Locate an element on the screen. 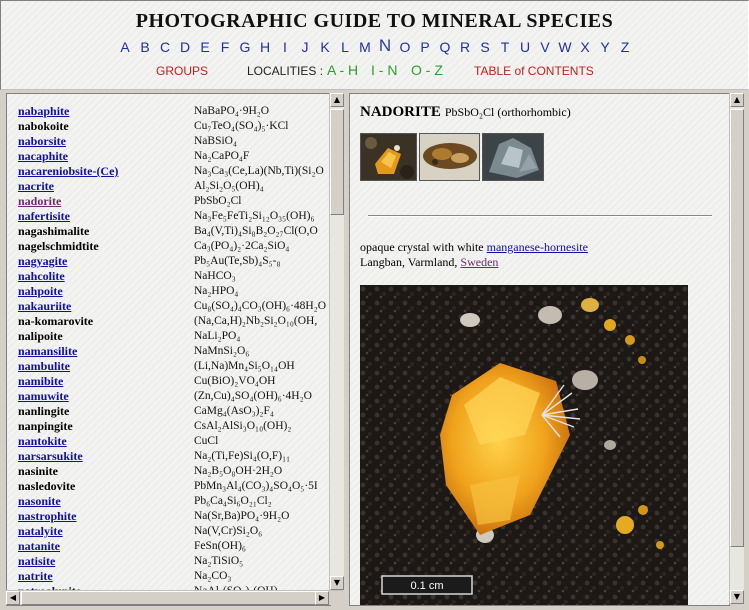 The image size is (749, 610). list-item: nacaphite Na₂CaPO₄F is located at coordinates (174, 156).